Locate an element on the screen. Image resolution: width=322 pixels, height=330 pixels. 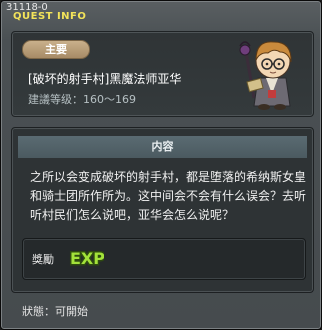
quest-title: [破坏的射手村]黑魔法师亚华 is located at coordinates (105, 79).